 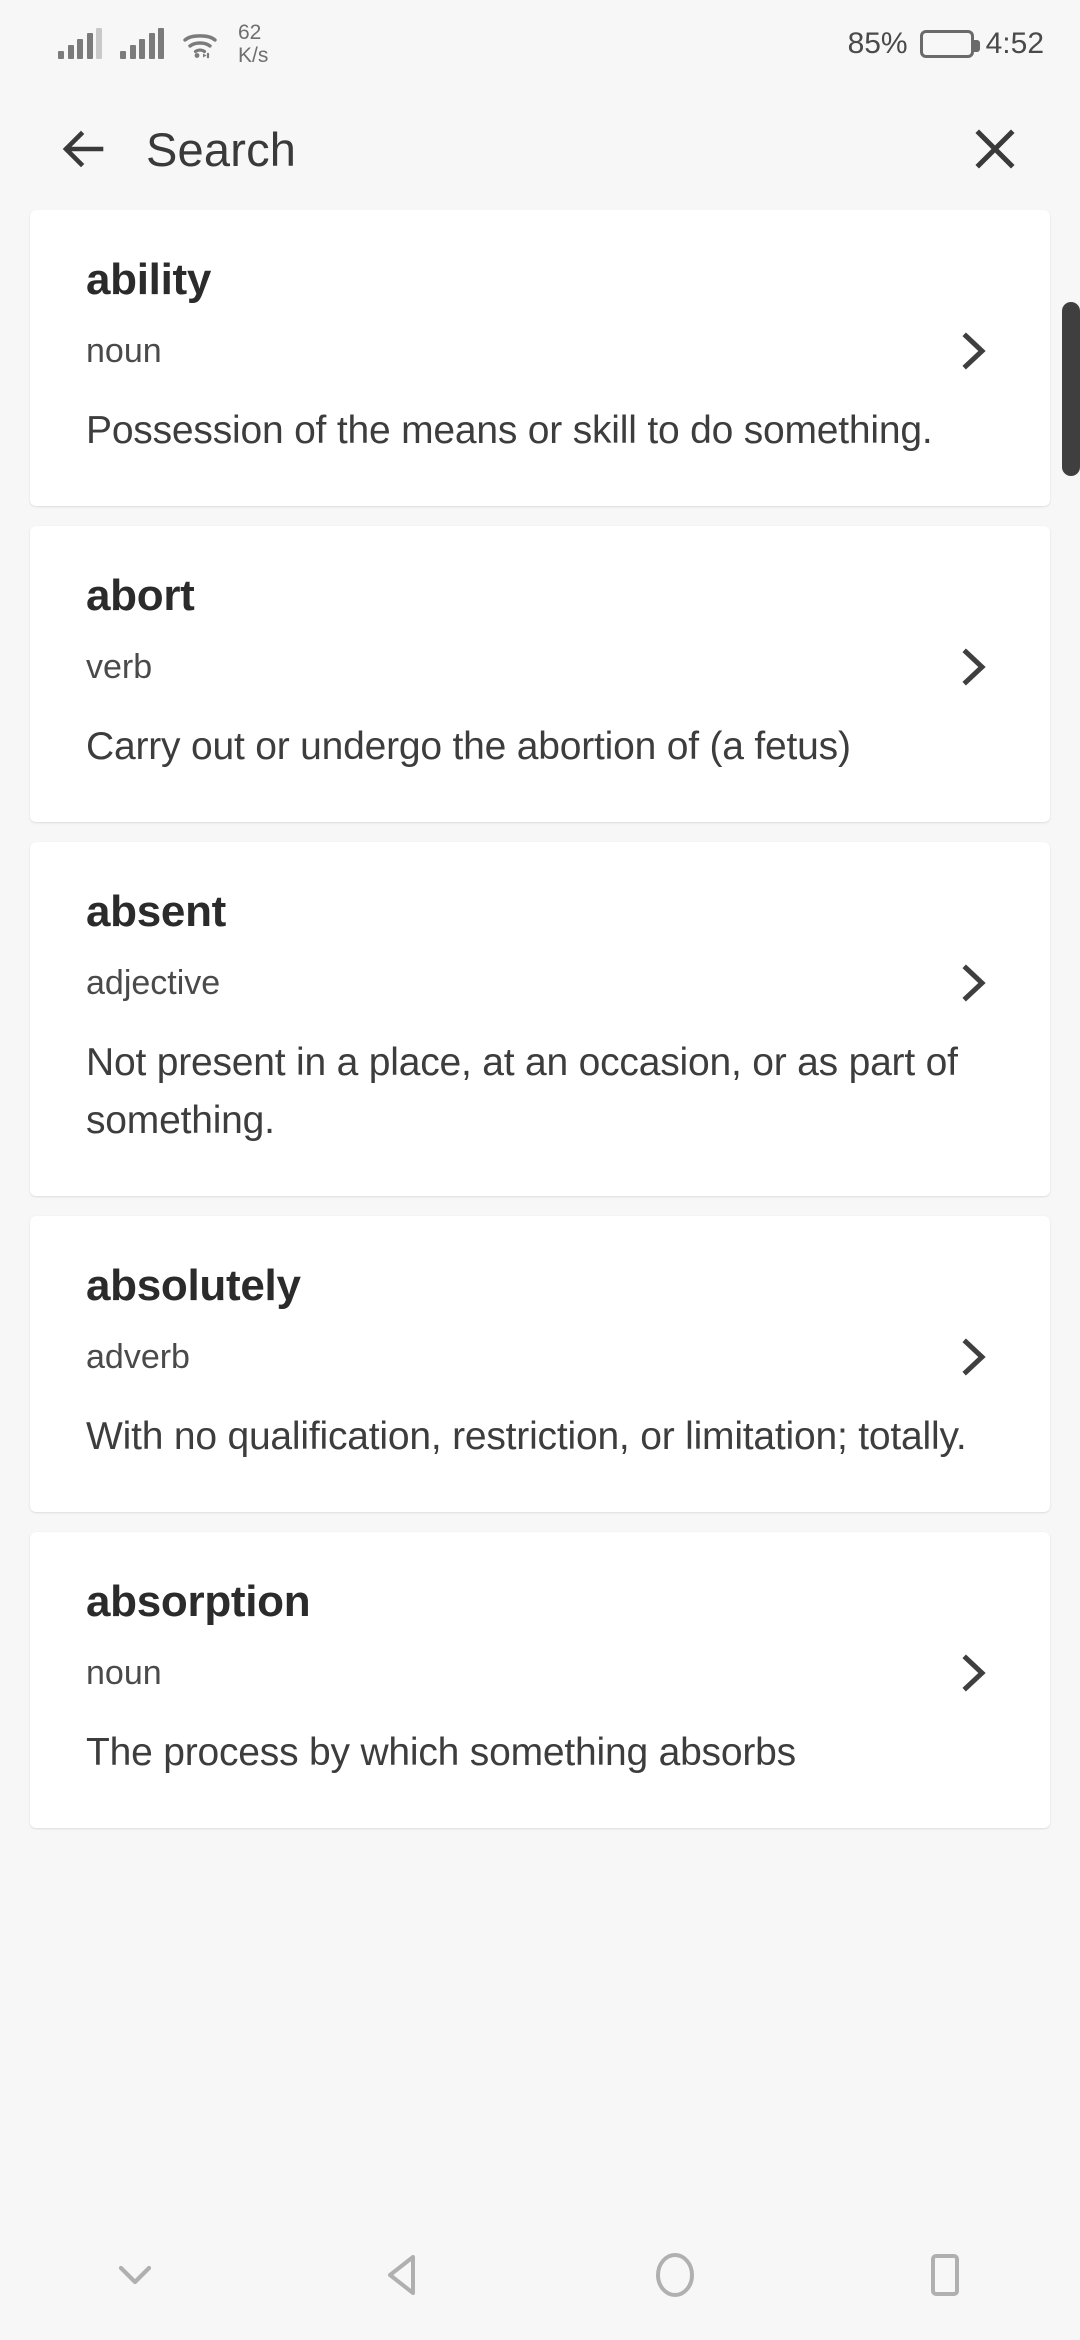 I want to click on back-button, so click(x=83, y=149).